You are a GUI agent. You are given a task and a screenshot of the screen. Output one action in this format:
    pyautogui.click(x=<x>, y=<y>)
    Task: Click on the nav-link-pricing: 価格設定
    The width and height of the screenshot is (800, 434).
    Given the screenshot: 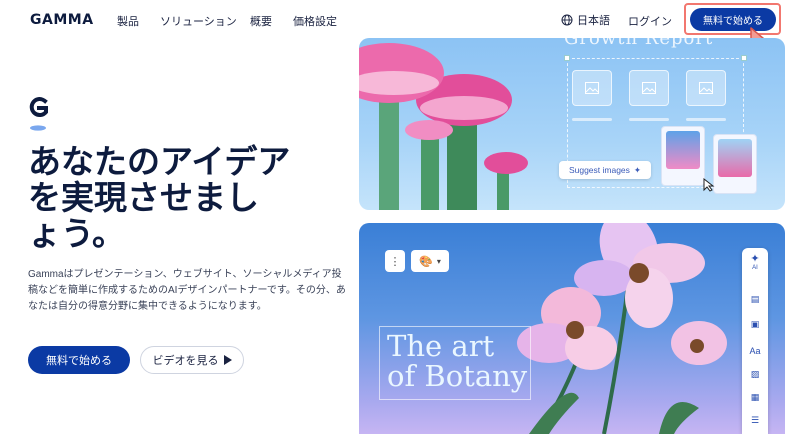 What is the action you would take?
    pyautogui.click(x=315, y=21)
    